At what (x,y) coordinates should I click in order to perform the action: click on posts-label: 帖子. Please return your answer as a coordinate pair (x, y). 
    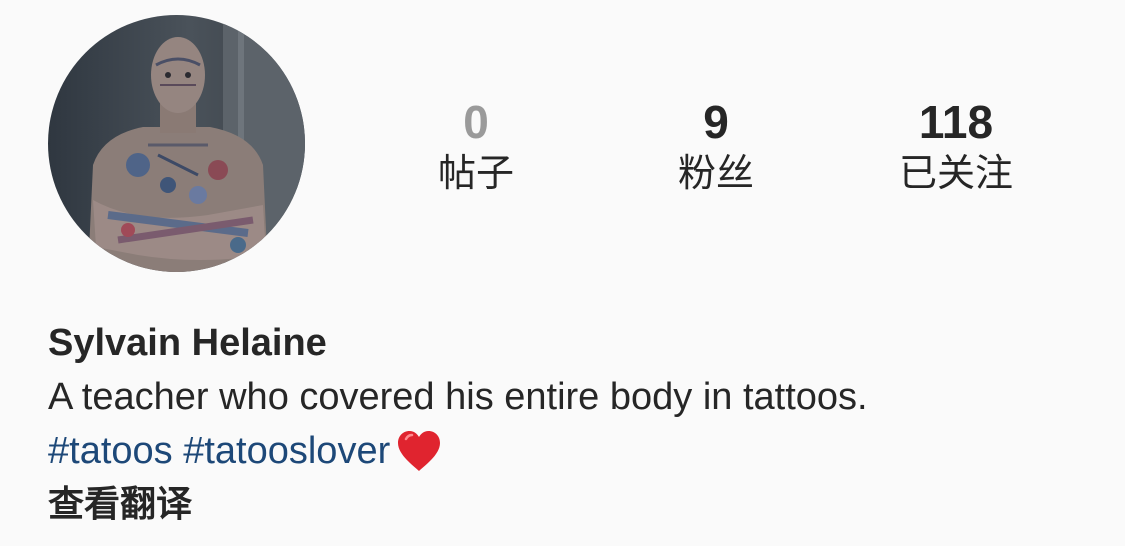
    Looking at the image, I should click on (475, 173).